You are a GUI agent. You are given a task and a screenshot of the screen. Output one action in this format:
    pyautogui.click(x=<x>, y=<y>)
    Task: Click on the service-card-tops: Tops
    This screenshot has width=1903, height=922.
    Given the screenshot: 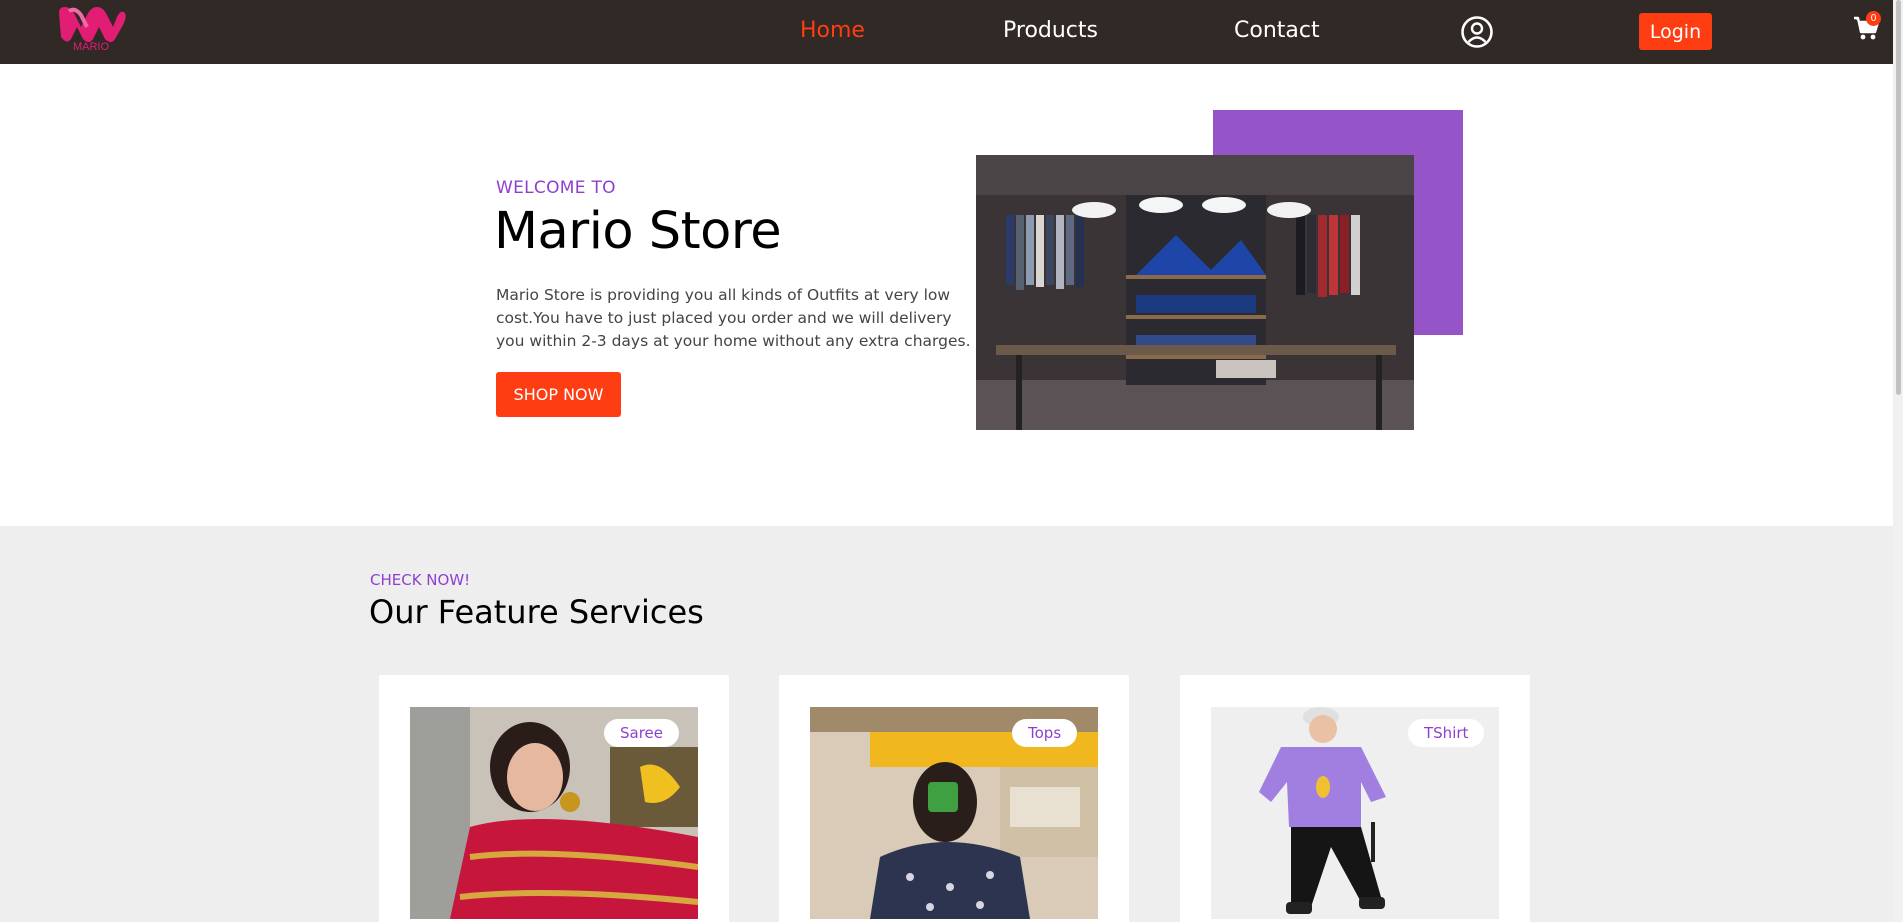 What is the action you would take?
    pyautogui.click(x=954, y=798)
    